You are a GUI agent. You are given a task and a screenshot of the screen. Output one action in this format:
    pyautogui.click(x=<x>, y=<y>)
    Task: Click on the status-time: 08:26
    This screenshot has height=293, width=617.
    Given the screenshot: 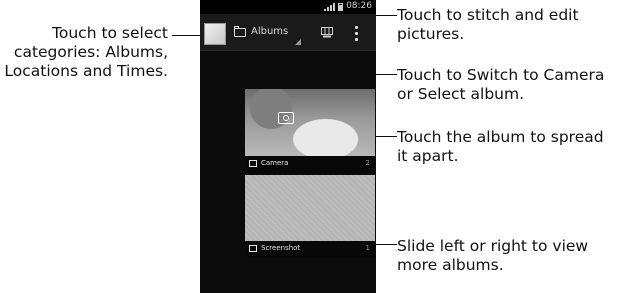 What is the action you would take?
    pyautogui.click(x=359, y=6)
    